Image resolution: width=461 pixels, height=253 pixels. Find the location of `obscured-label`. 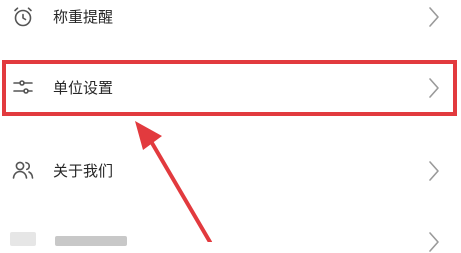

obscured-label is located at coordinates (91, 241).